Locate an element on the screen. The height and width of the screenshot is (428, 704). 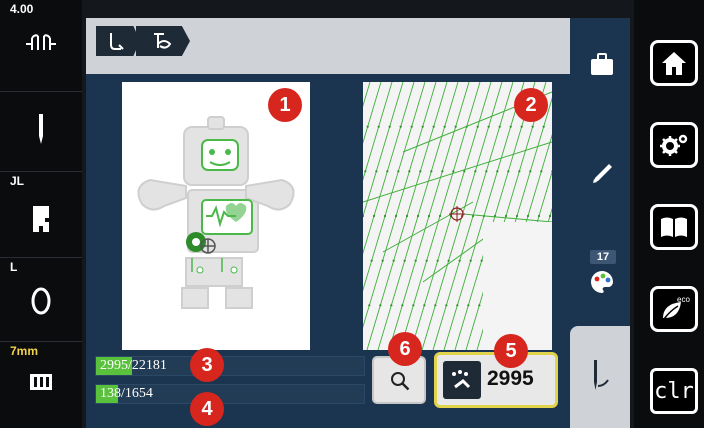
magnifier-icon is located at coordinates (400, 381).